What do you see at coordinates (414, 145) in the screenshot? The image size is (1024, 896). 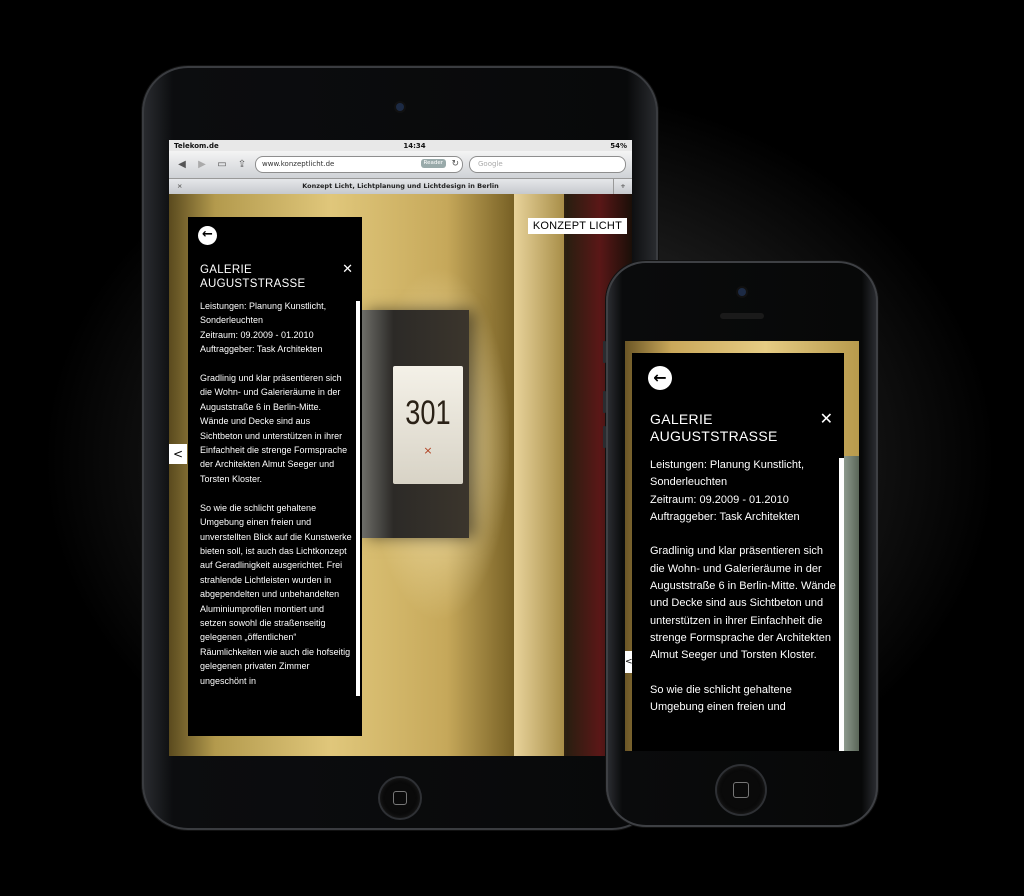 I see `clock: 14:34` at bounding box center [414, 145].